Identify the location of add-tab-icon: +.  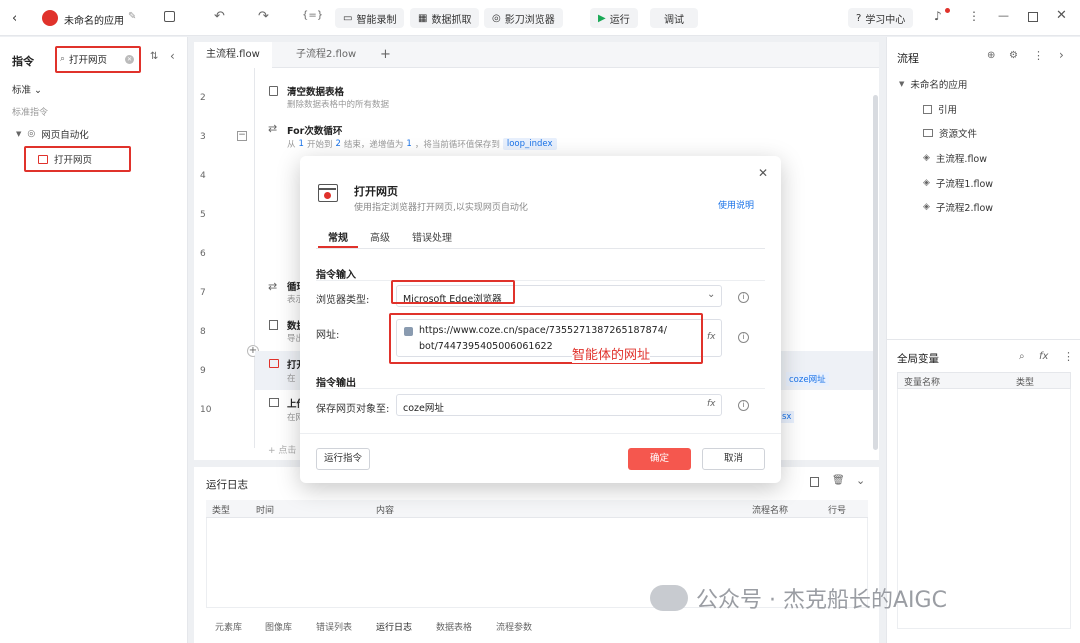
(385, 54).